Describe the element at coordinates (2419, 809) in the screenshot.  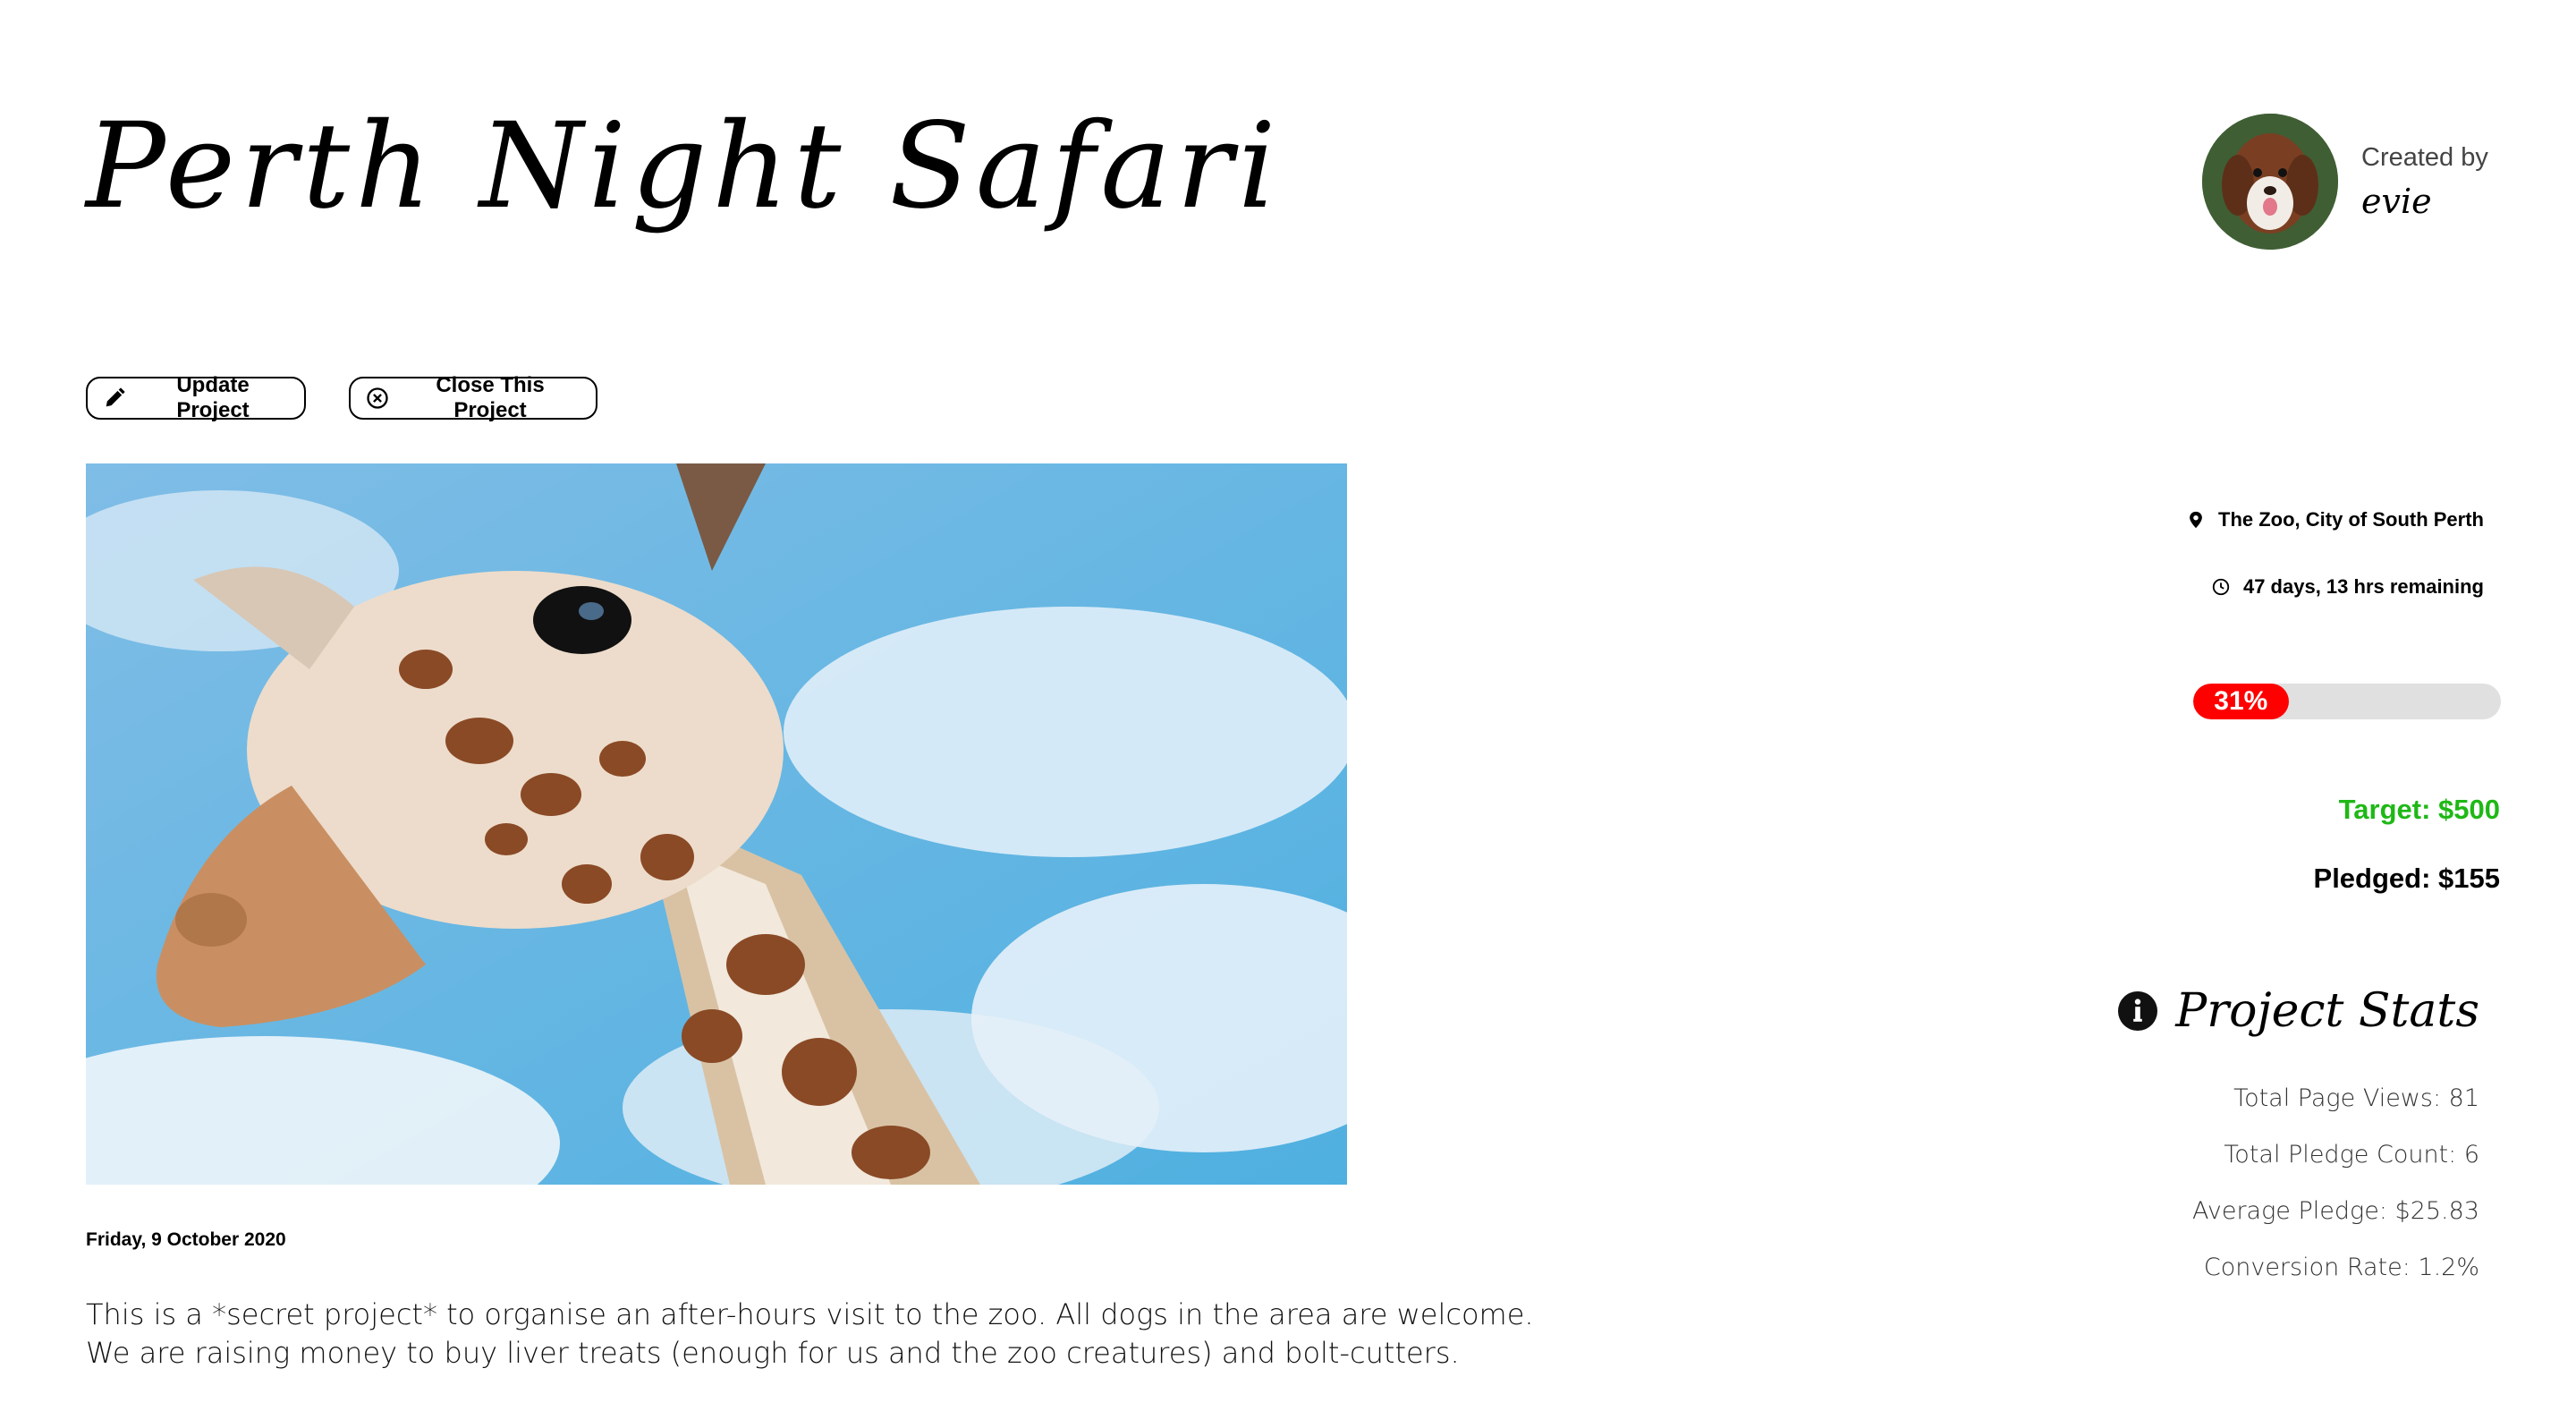
I see `target-amount: Target: $500` at that location.